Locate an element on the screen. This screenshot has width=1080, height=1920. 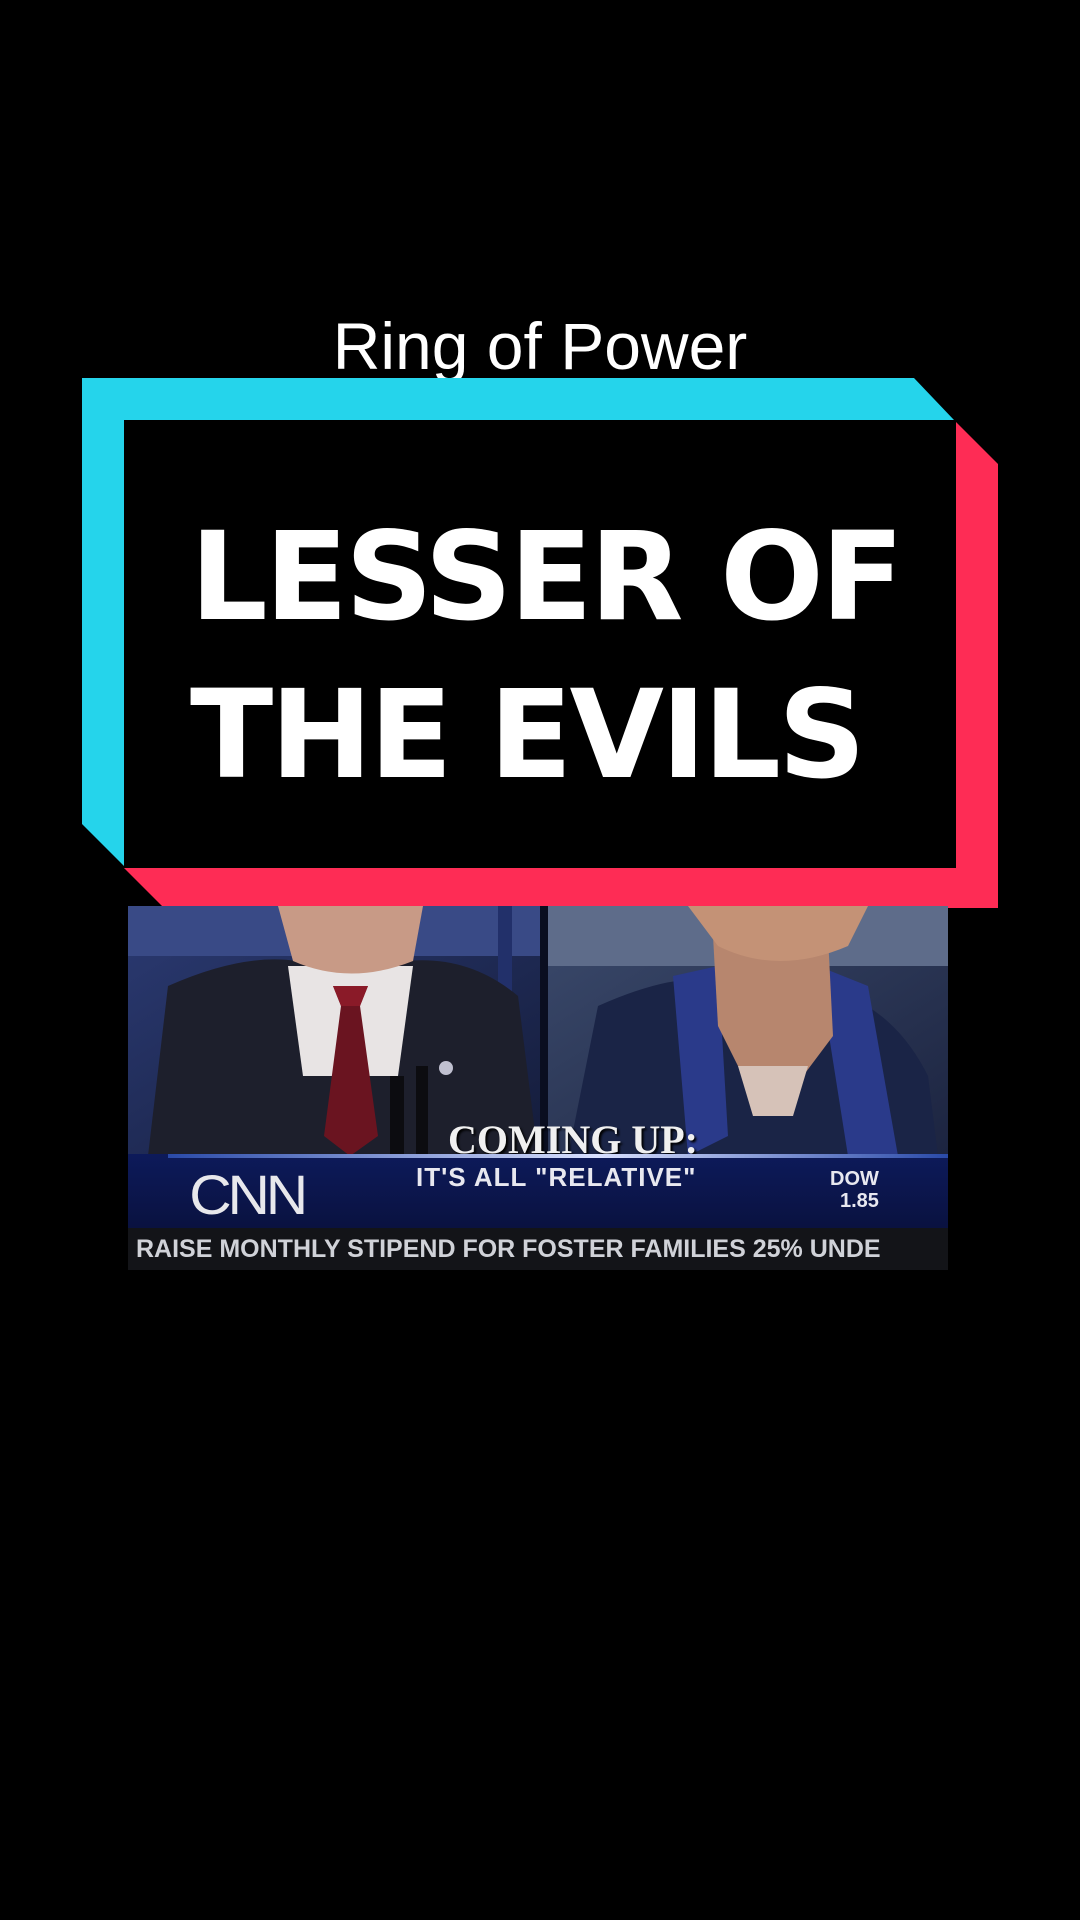
headline-line-1: LESSER OF is located at coordinates (547, 577).